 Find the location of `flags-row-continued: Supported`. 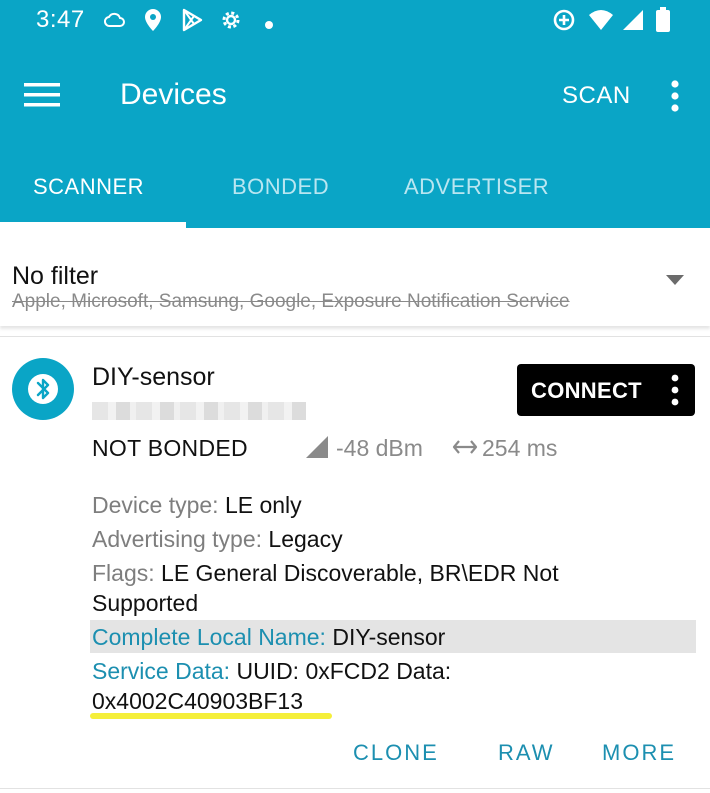

flags-row-continued: Supported is located at coordinates (145, 603).